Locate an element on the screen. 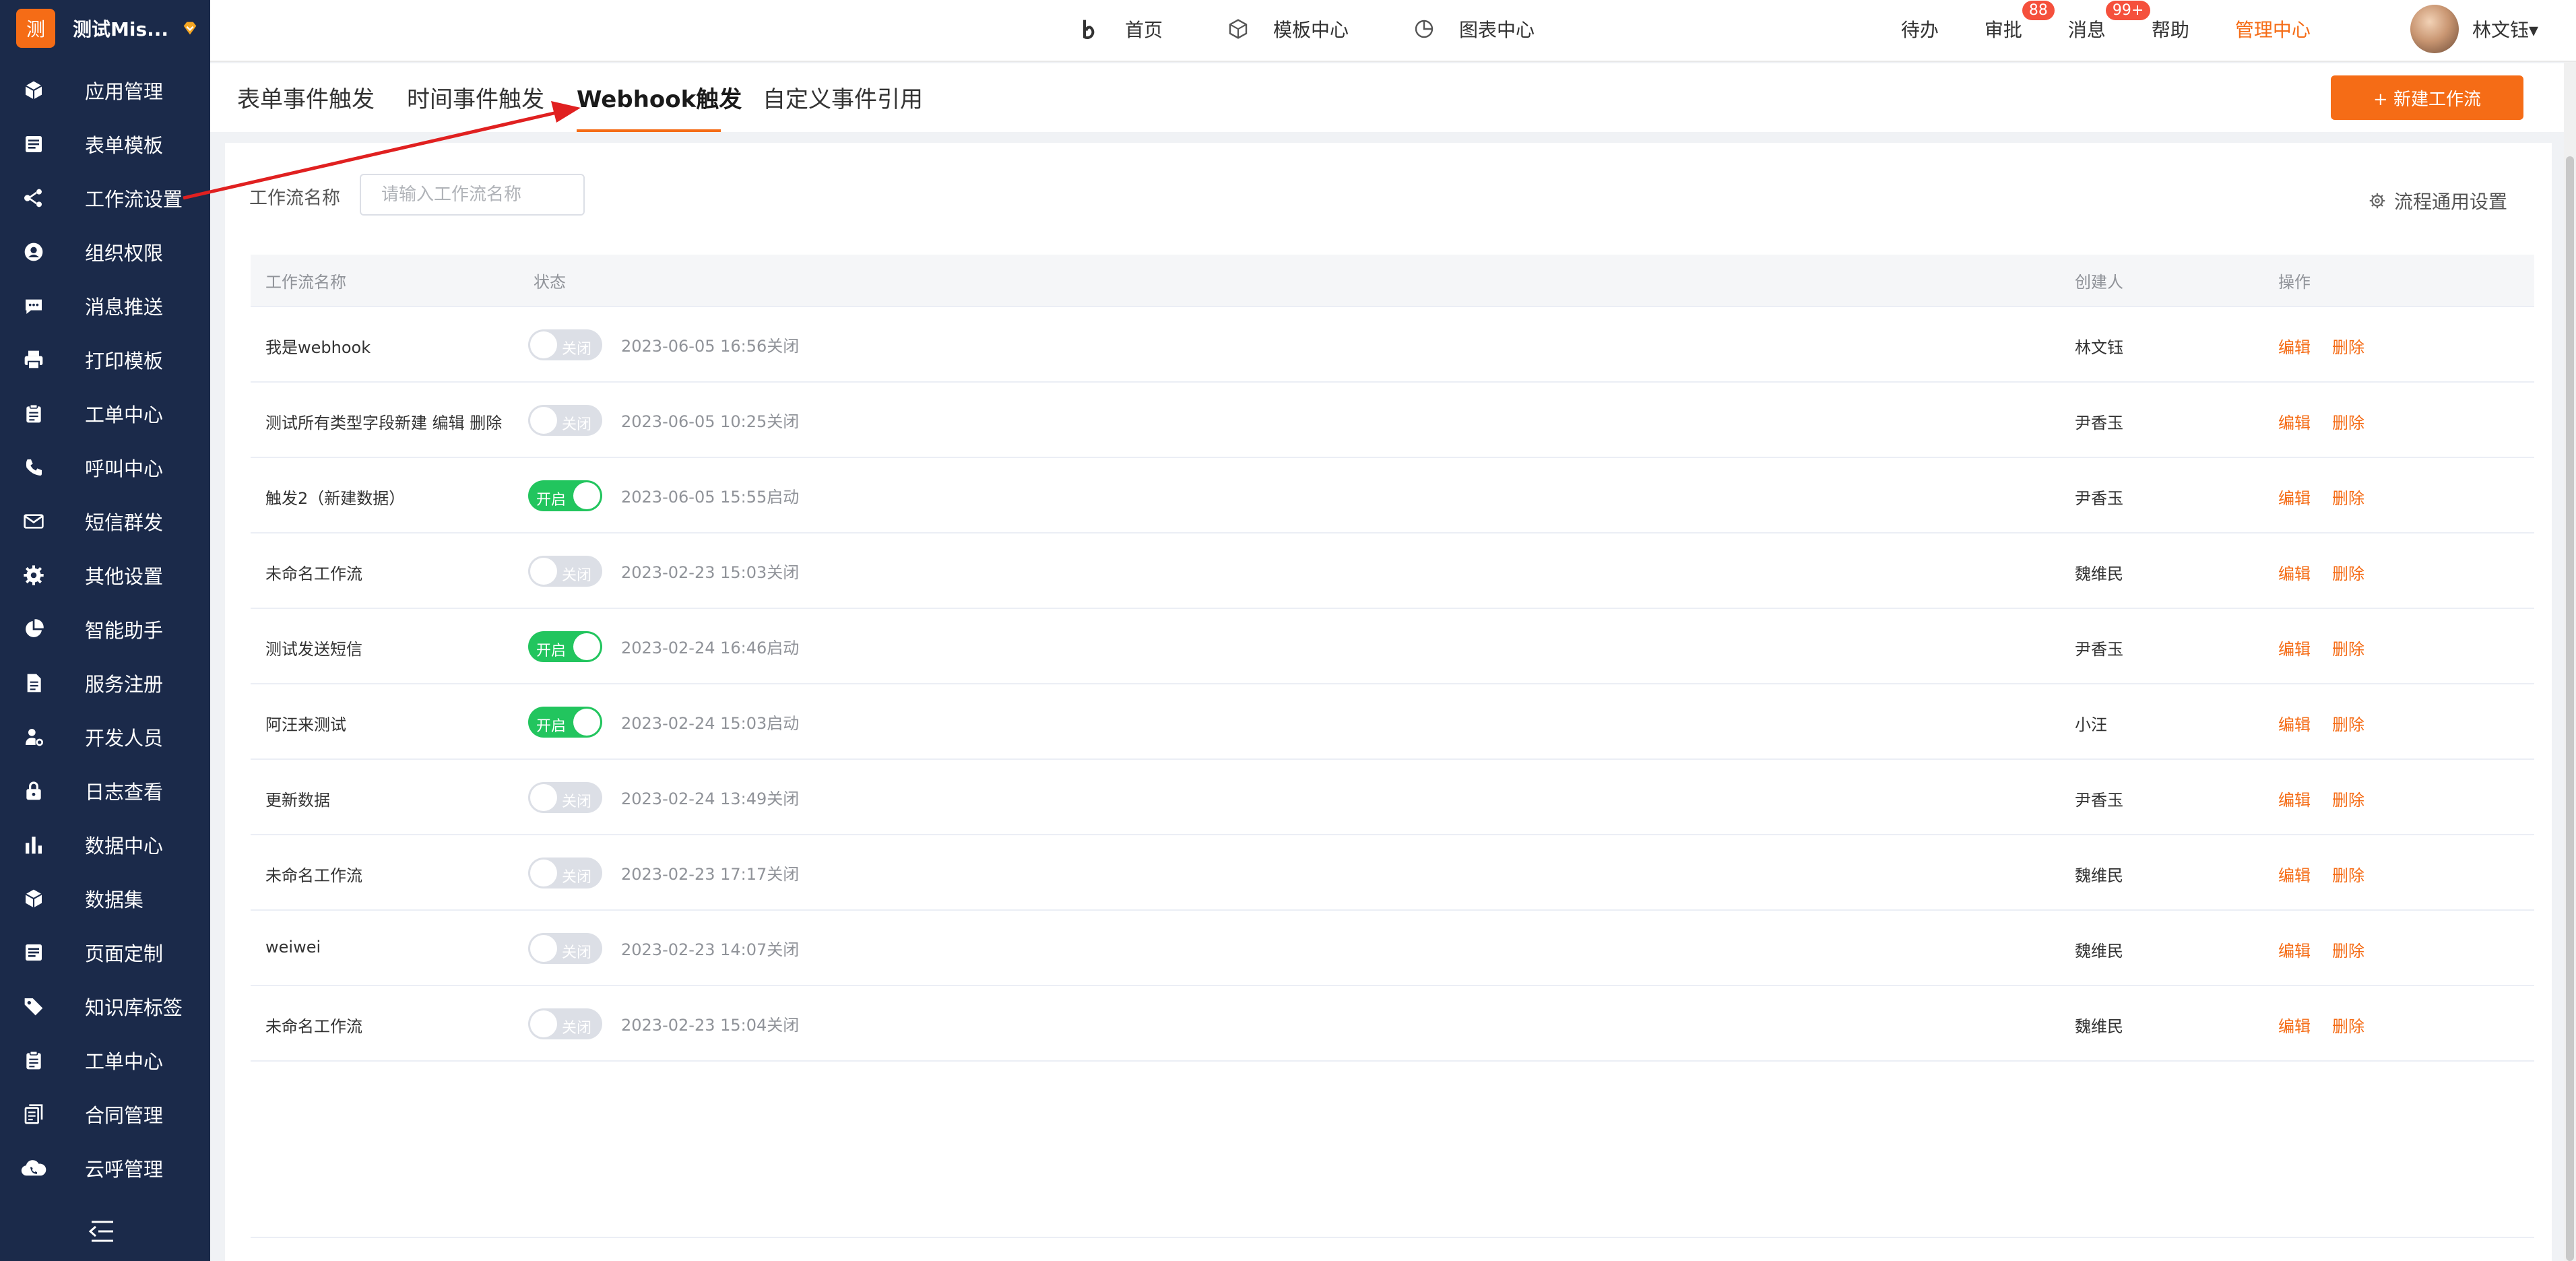 This screenshot has height=1261, width=2576. collapse-menu-icon is located at coordinates (101, 1232).